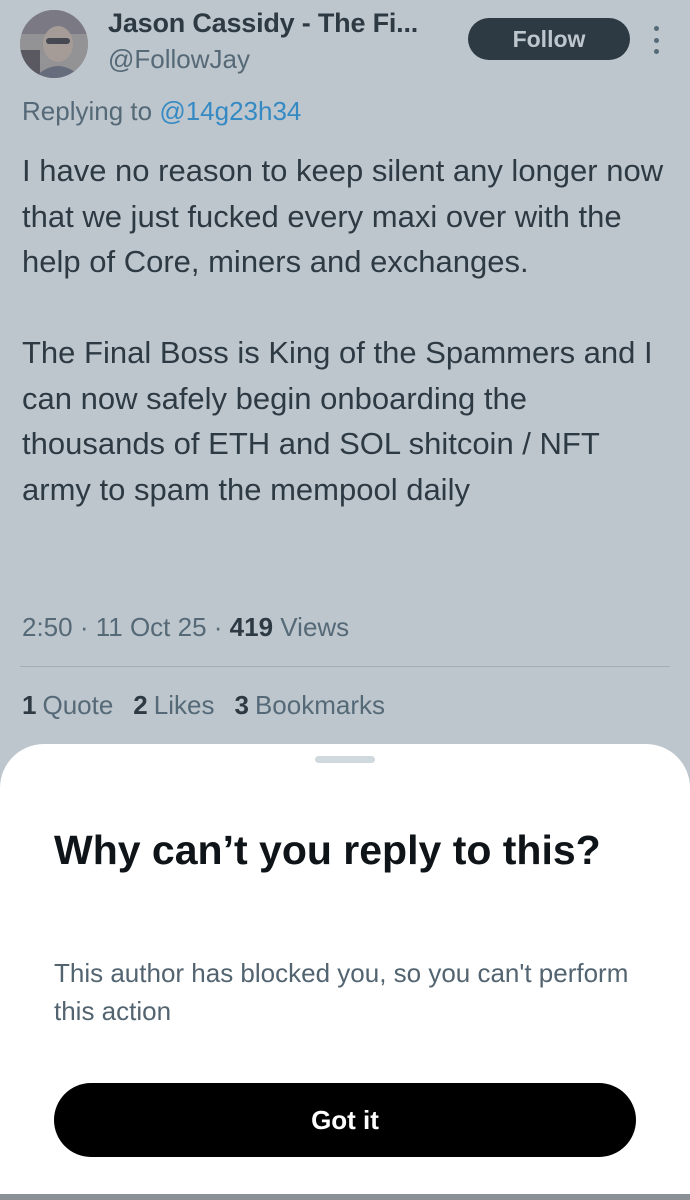 The height and width of the screenshot is (1200, 690). Describe the element at coordinates (345, 1120) in the screenshot. I see `got-it-button: Got it` at that location.